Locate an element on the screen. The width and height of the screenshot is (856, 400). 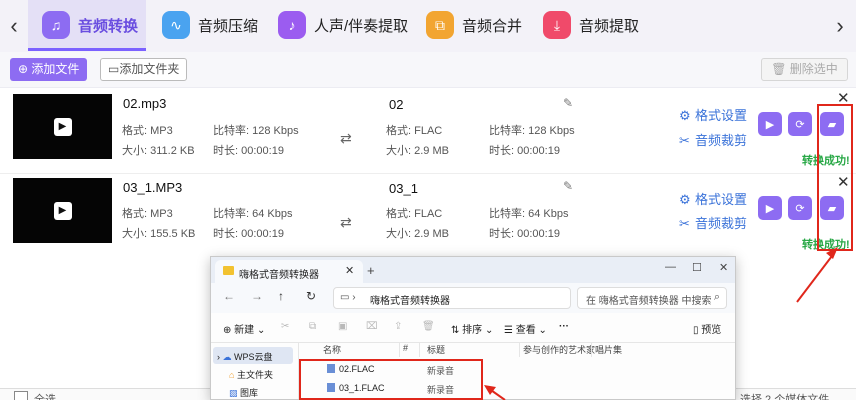
new-label: 新建 is located at coordinates (244, 330).